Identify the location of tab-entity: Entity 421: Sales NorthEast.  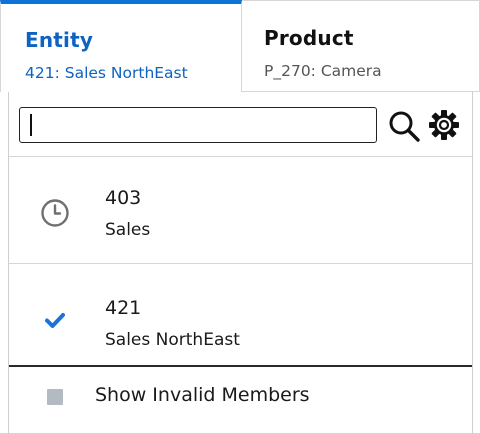
(121, 46).